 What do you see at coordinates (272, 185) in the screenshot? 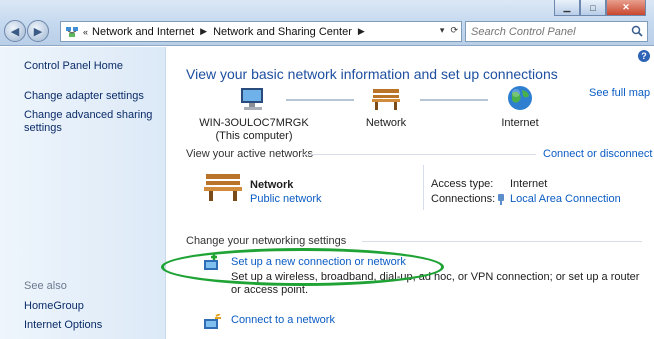
I see `active-network-name: Network` at bounding box center [272, 185].